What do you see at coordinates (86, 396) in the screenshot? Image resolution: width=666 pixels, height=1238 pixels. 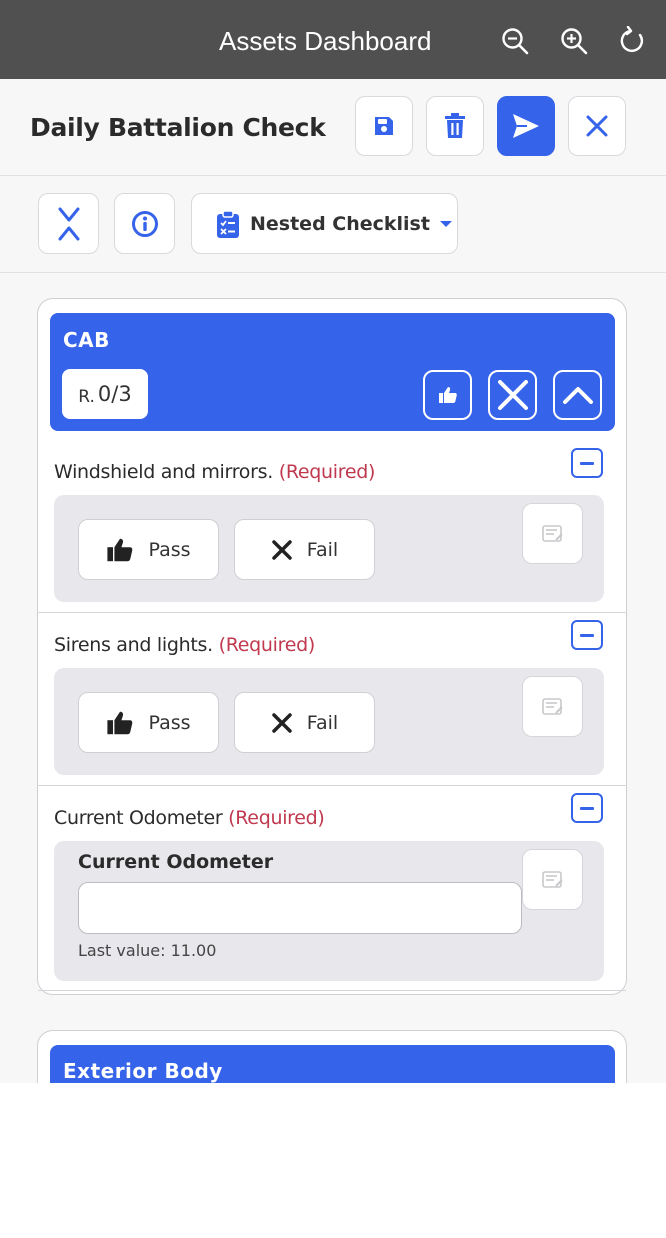 I see `required-prefix: R.` at bounding box center [86, 396].